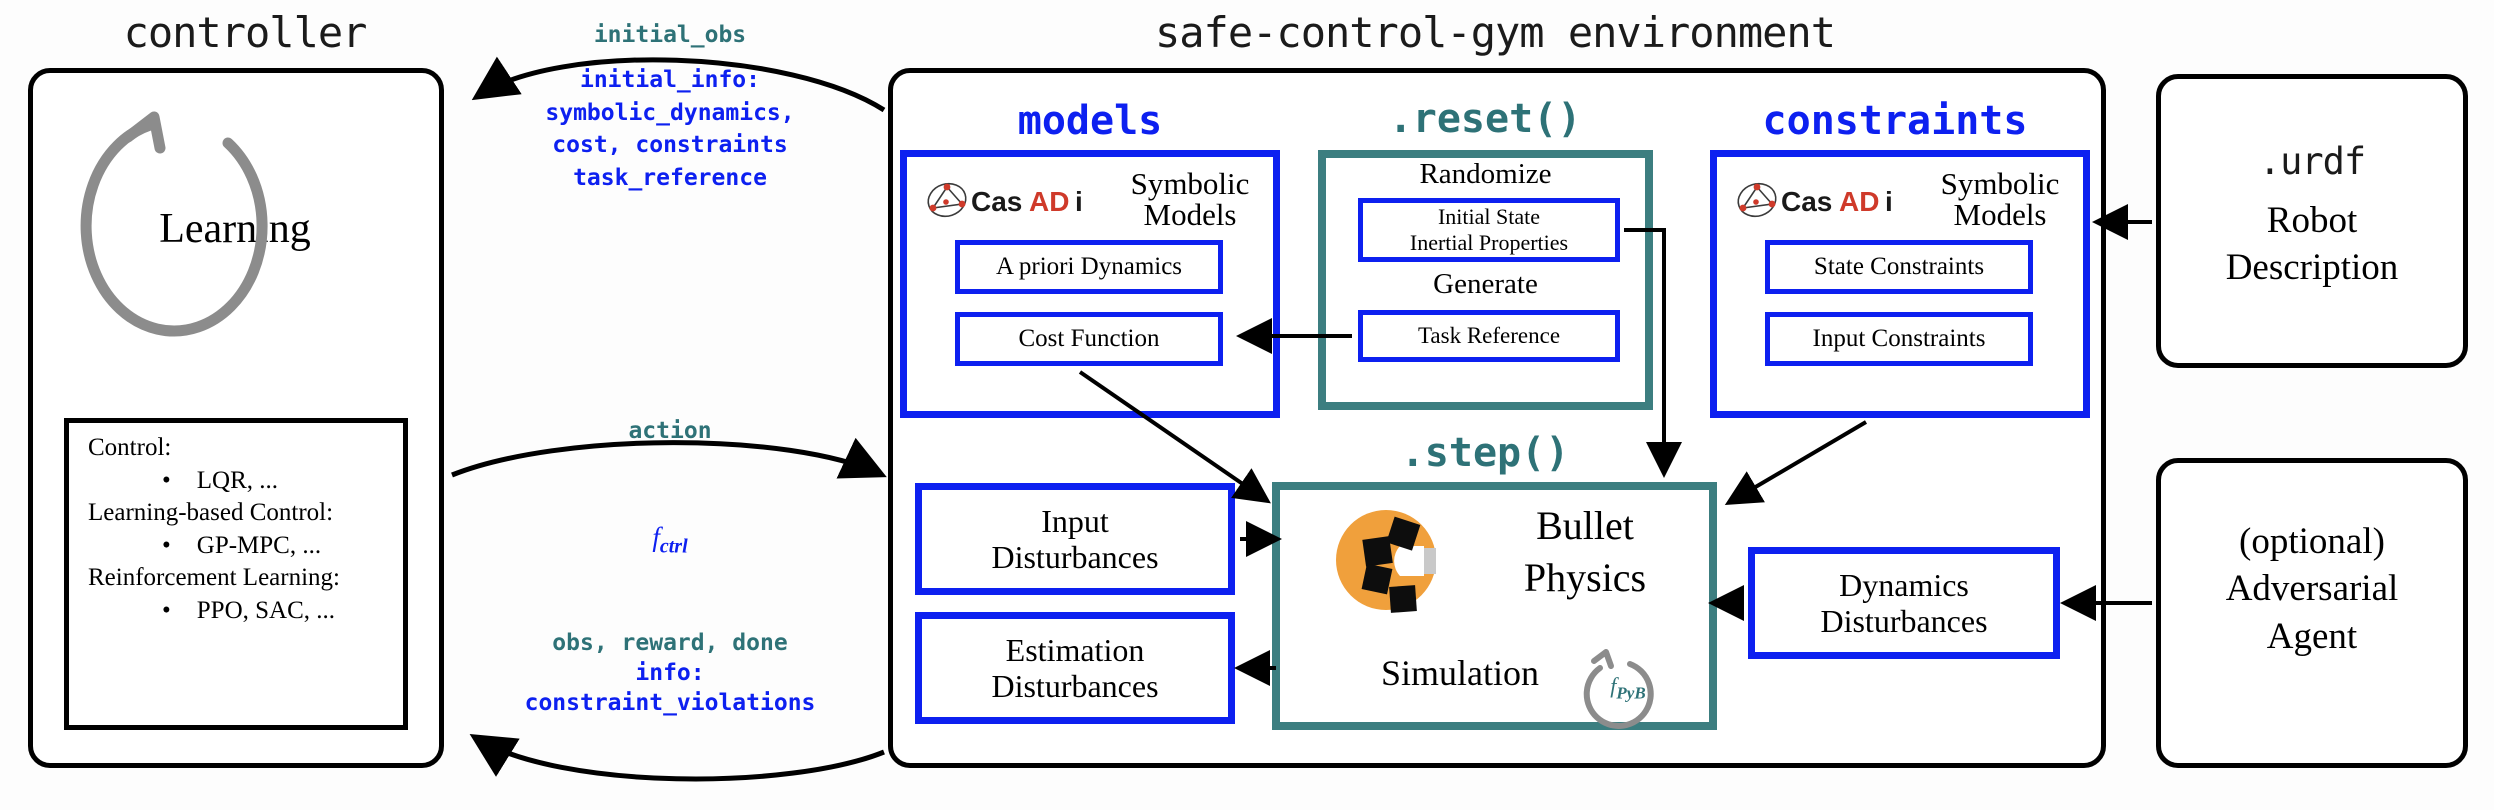 Image resolution: width=2494 pixels, height=810 pixels. What do you see at coordinates (130, 447) in the screenshot?
I see `methods-heading-0: Control:` at bounding box center [130, 447].